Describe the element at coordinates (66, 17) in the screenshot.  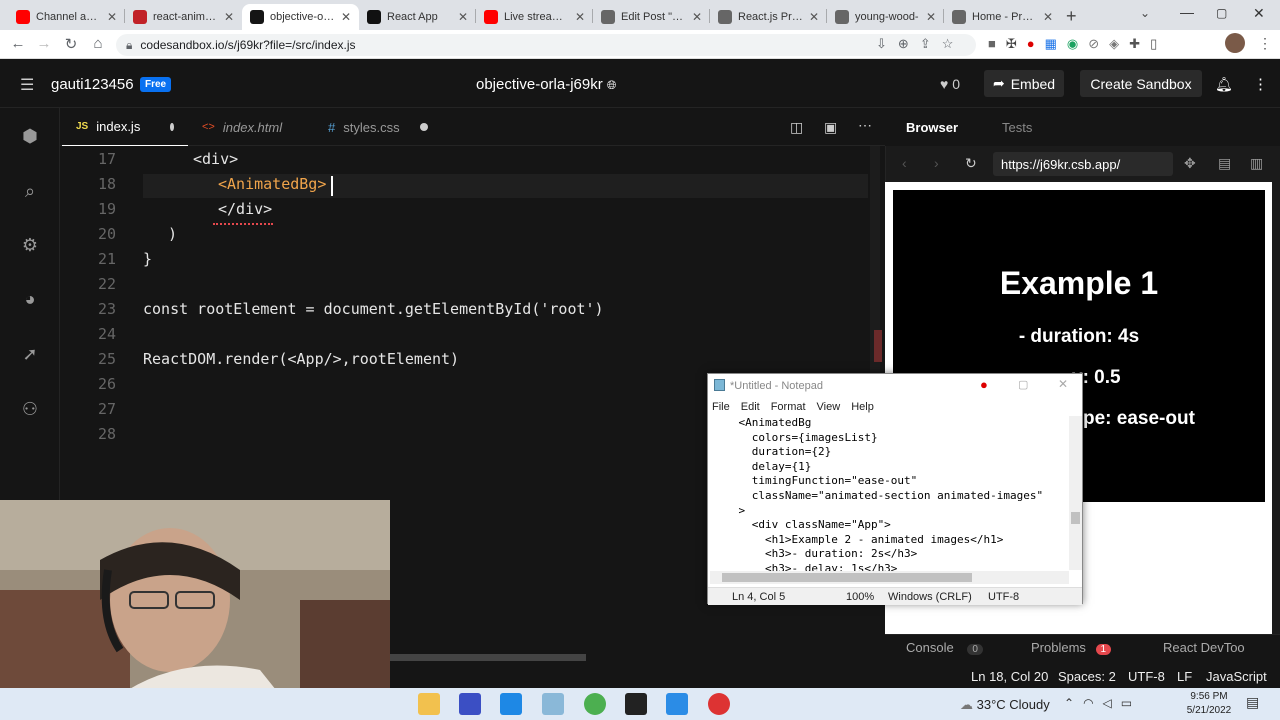
I see `browser-tab: Channel analy ✕` at that location.